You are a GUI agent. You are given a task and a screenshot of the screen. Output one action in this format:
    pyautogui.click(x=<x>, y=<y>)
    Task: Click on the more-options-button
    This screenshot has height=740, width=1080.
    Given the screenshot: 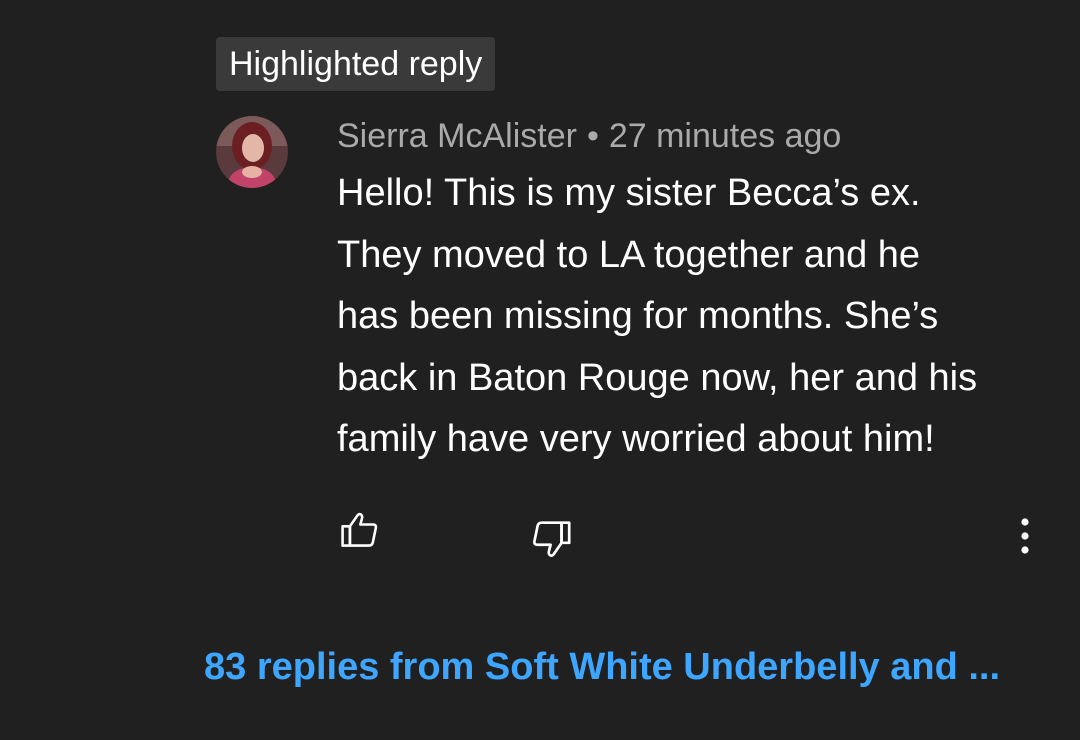 What is the action you would take?
    pyautogui.click(x=1025, y=536)
    